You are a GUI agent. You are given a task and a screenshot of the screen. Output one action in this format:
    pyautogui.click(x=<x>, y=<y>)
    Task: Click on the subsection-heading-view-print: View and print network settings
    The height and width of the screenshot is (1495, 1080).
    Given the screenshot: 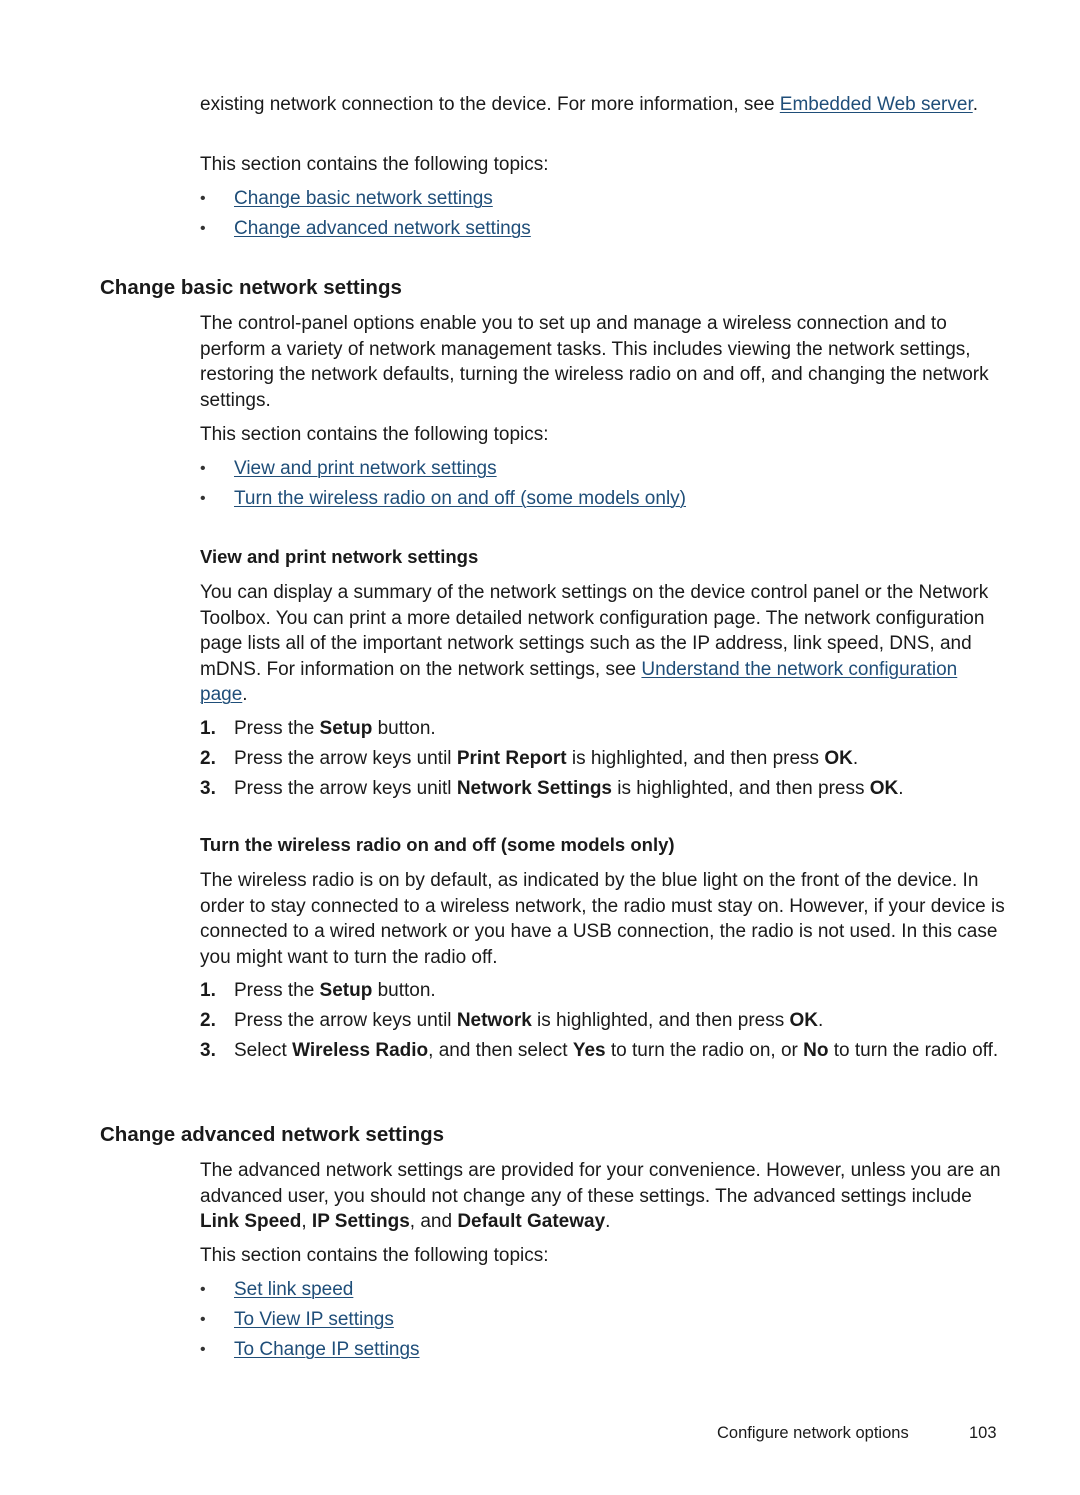 What is the action you would take?
    pyautogui.click(x=339, y=556)
    